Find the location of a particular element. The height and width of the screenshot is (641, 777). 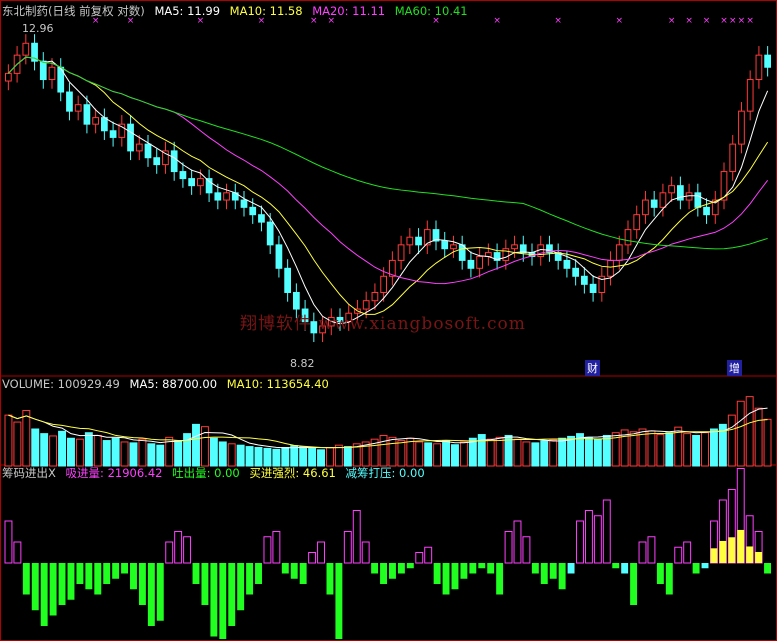

volume-value: VOLUME: 100929.49 is located at coordinates (61, 384).